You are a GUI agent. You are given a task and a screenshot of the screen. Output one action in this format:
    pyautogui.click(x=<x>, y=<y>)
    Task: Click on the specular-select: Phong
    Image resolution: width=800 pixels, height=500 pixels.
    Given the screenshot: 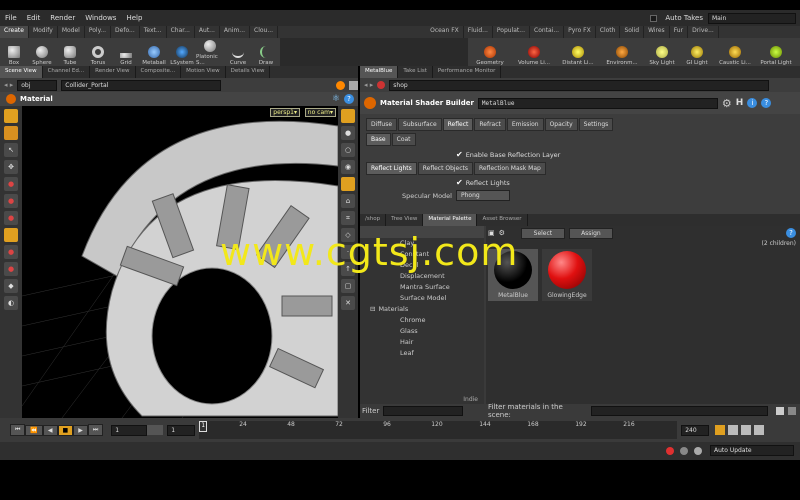 What is the action you would take?
    pyautogui.click(x=483, y=195)
    